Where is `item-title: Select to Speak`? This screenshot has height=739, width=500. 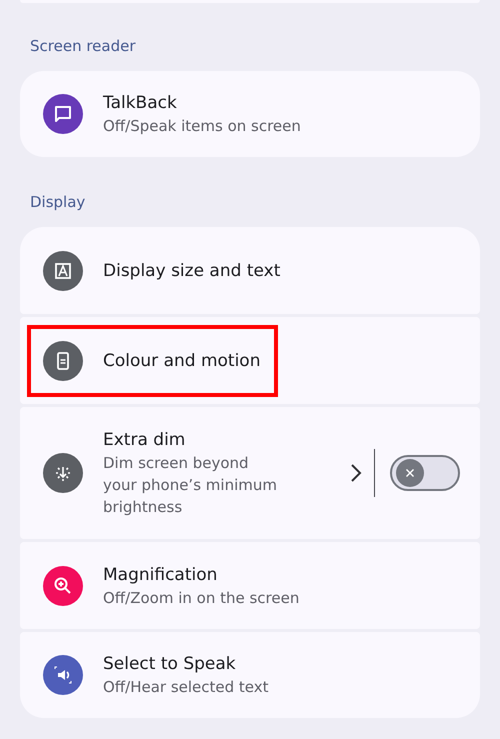
item-title: Select to Speak is located at coordinates (170, 664).